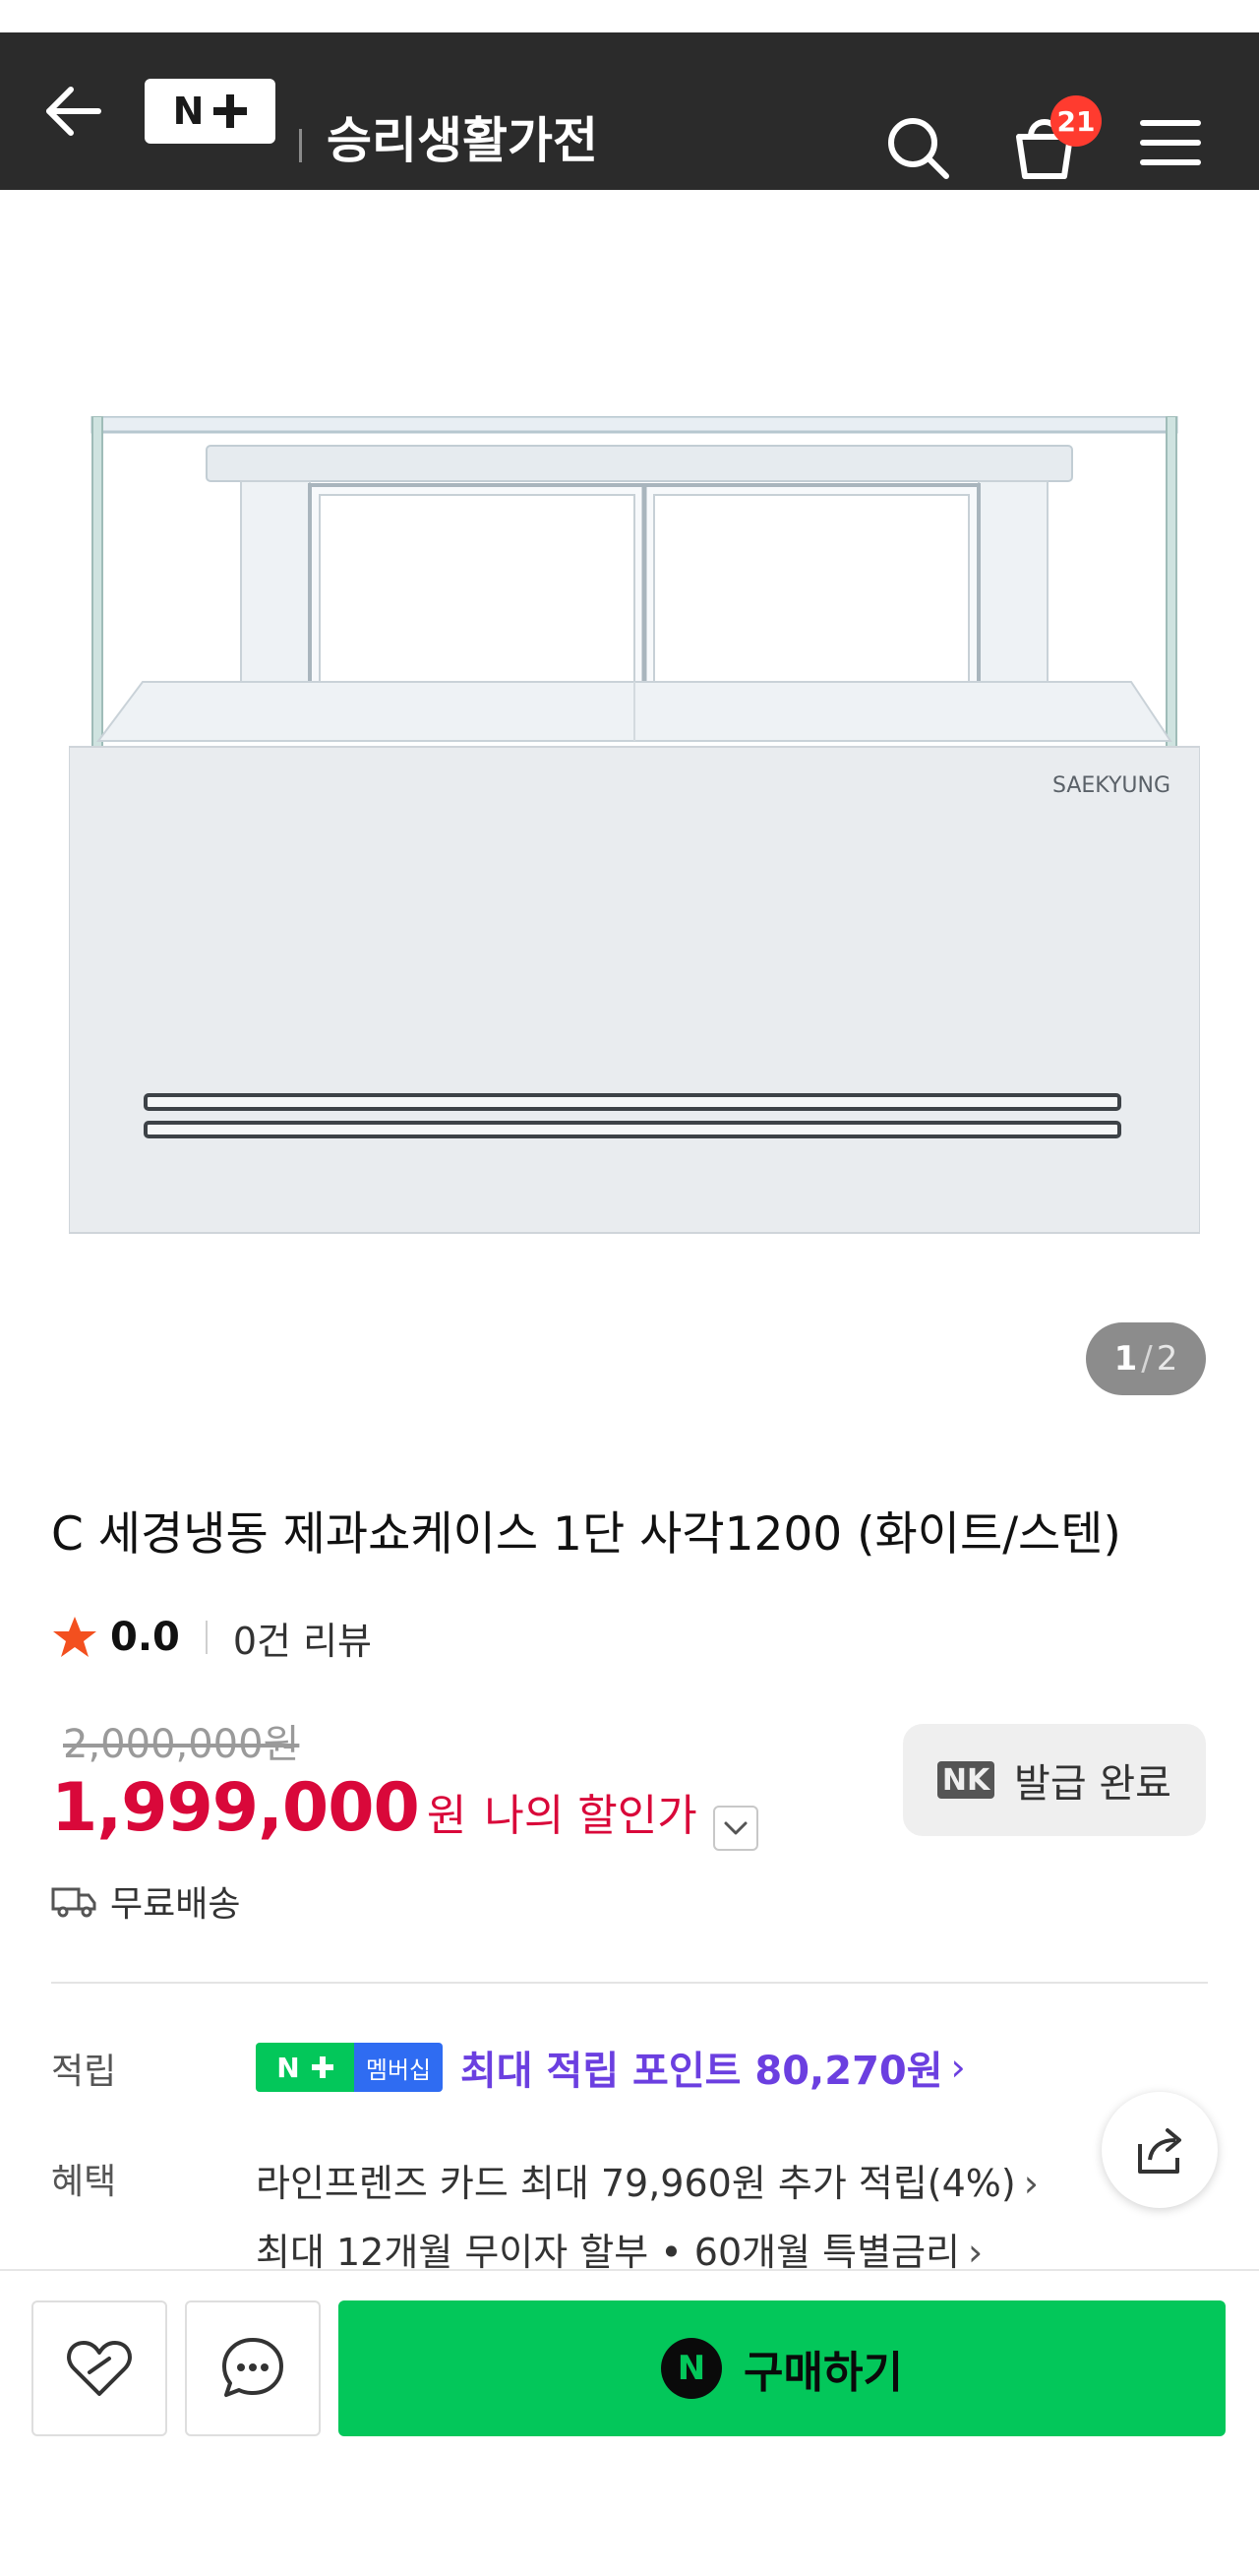 This screenshot has width=1259, height=2576. I want to click on chat-button, so click(253, 2368).